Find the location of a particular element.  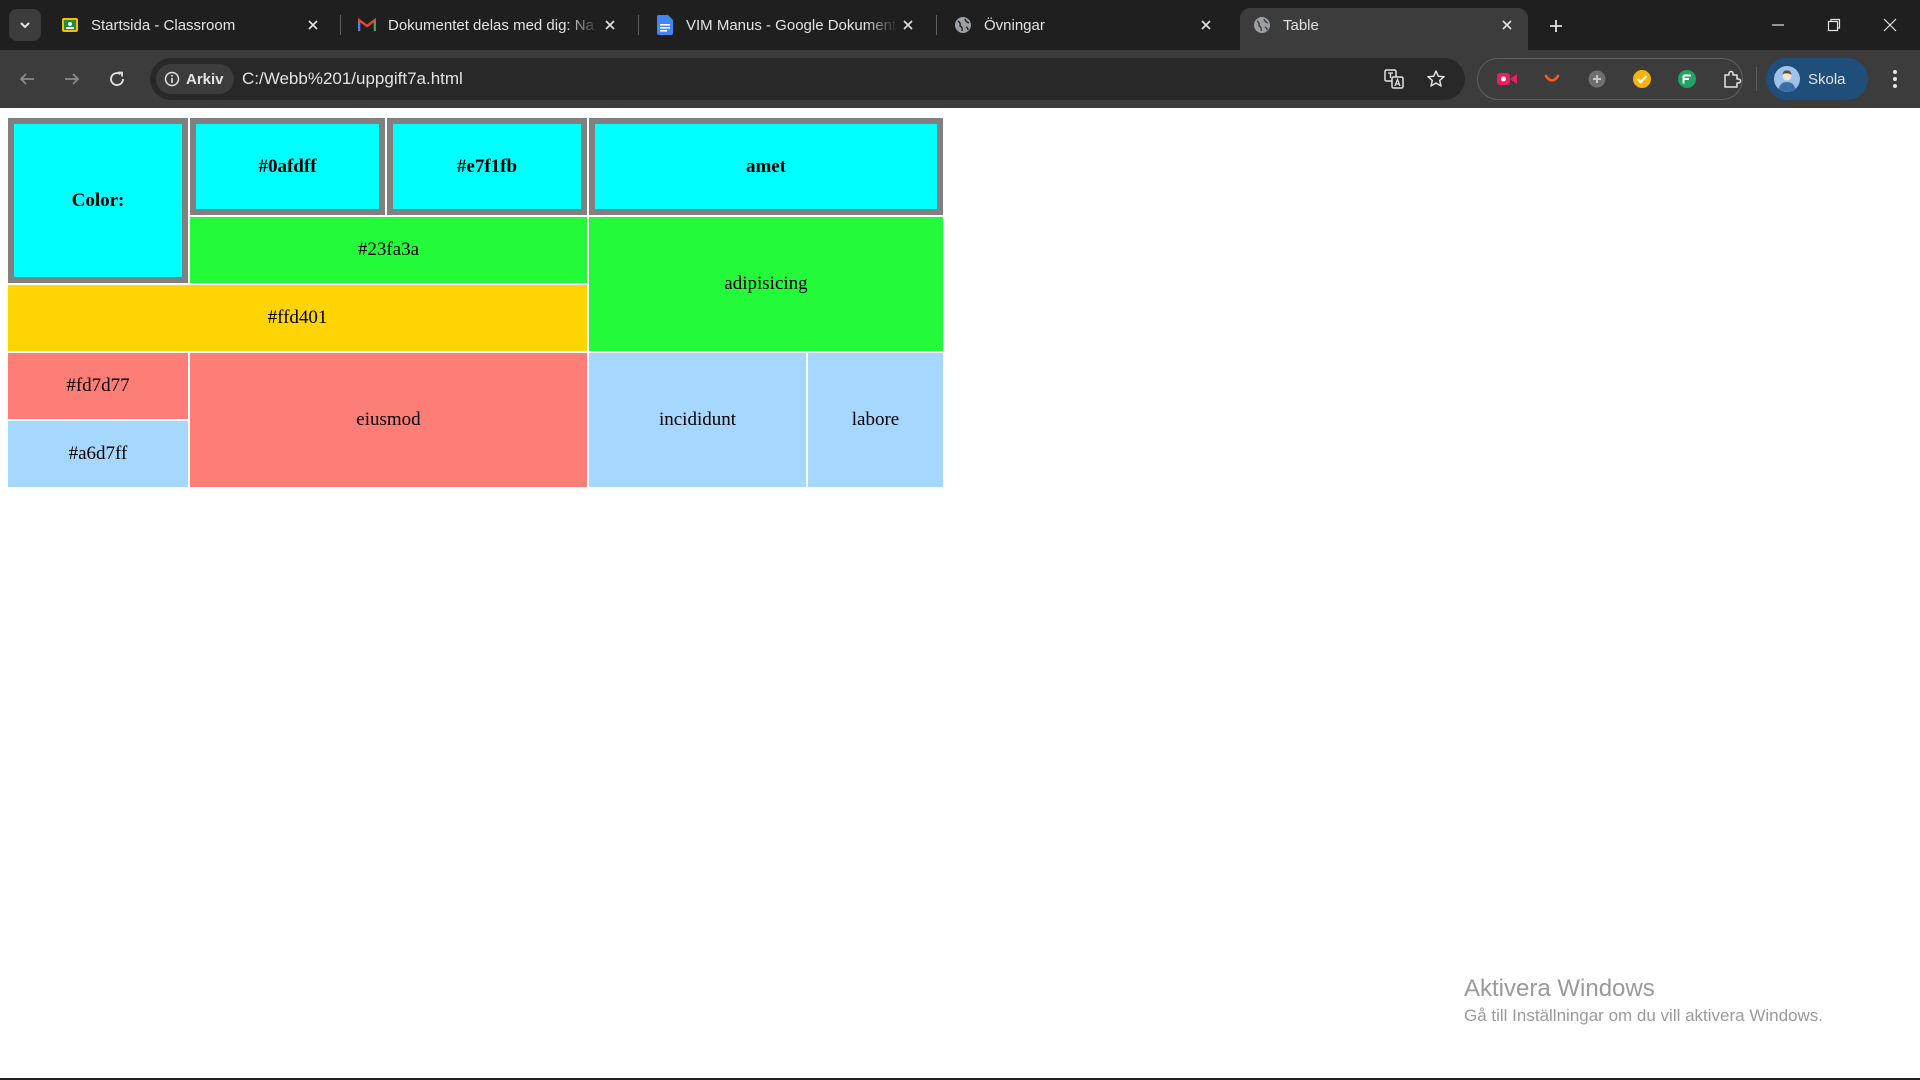

site-info-chip: Arkiv is located at coordinates (195, 79).